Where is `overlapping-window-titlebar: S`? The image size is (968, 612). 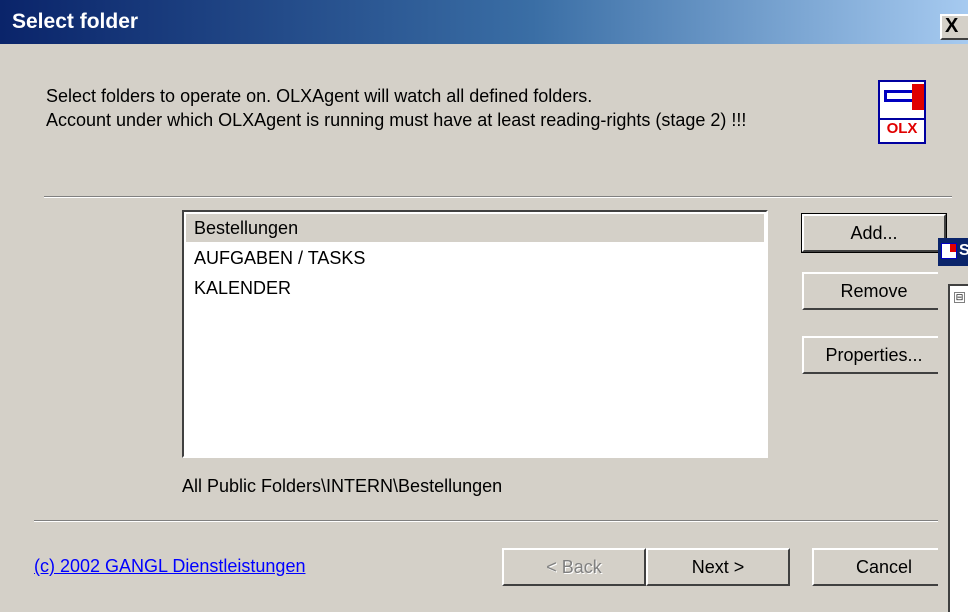 overlapping-window-titlebar: S is located at coordinates (953, 252).